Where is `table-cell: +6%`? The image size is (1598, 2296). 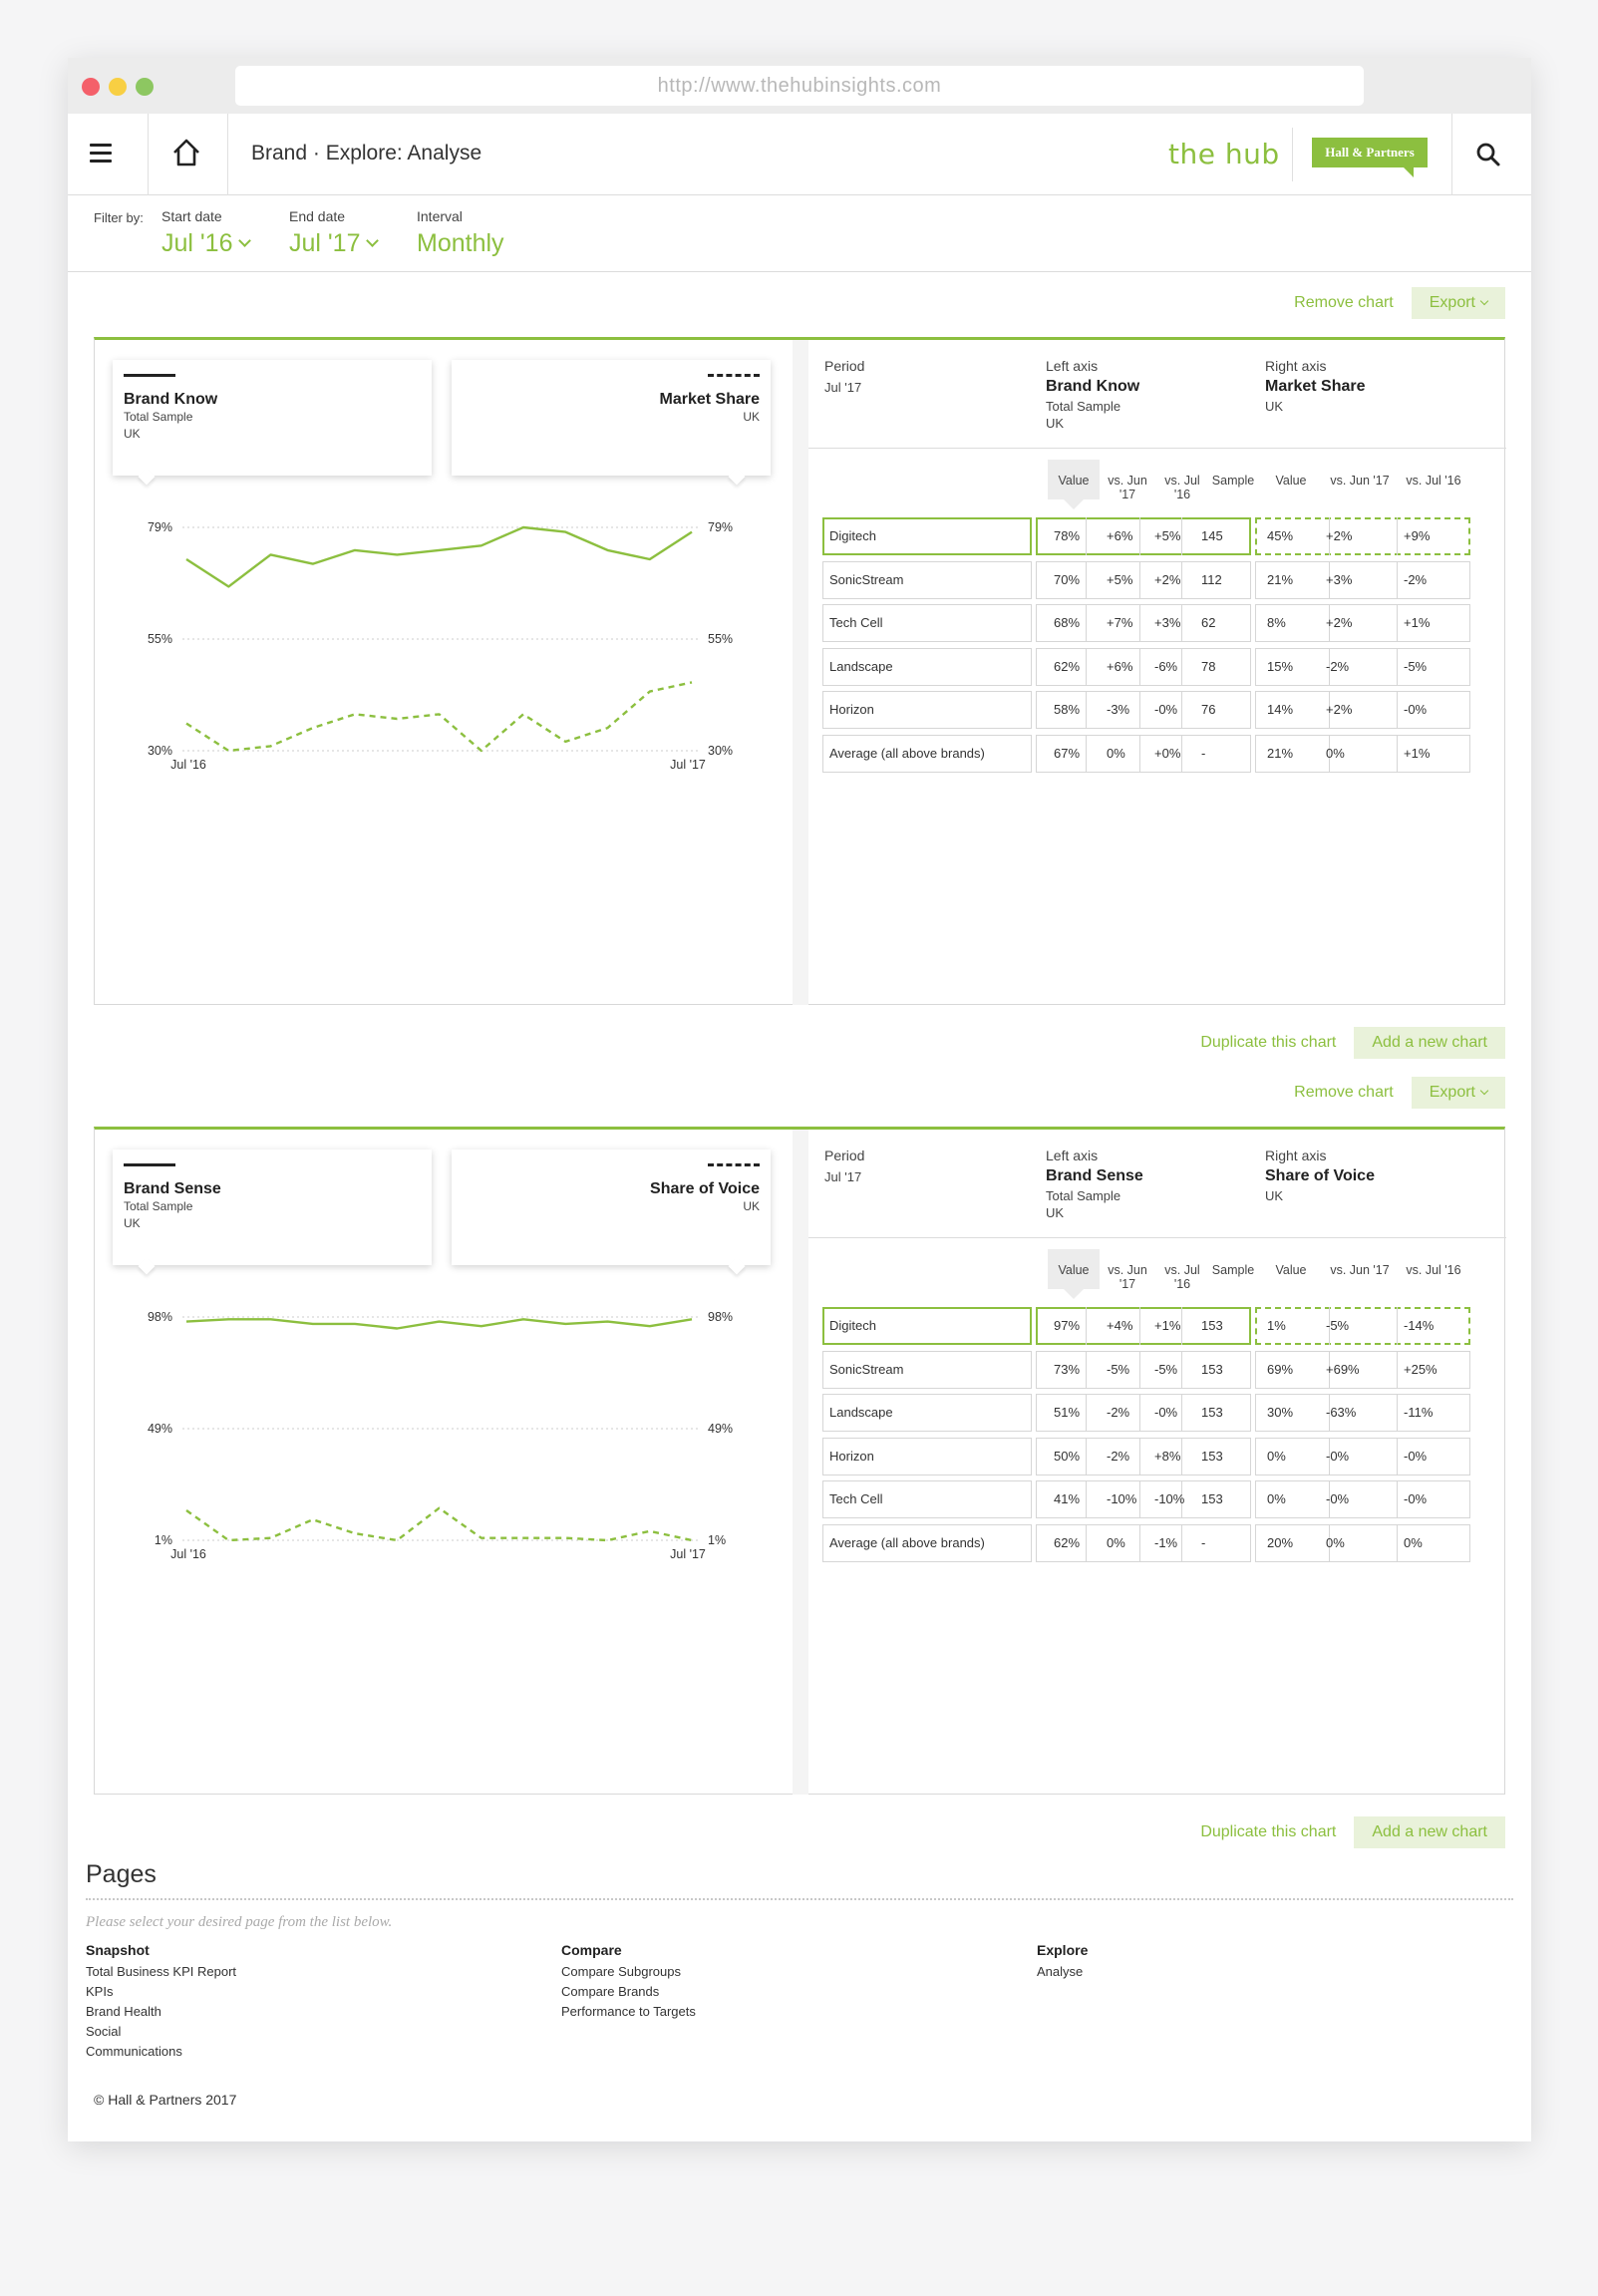
table-cell: +6% is located at coordinates (1120, 666).